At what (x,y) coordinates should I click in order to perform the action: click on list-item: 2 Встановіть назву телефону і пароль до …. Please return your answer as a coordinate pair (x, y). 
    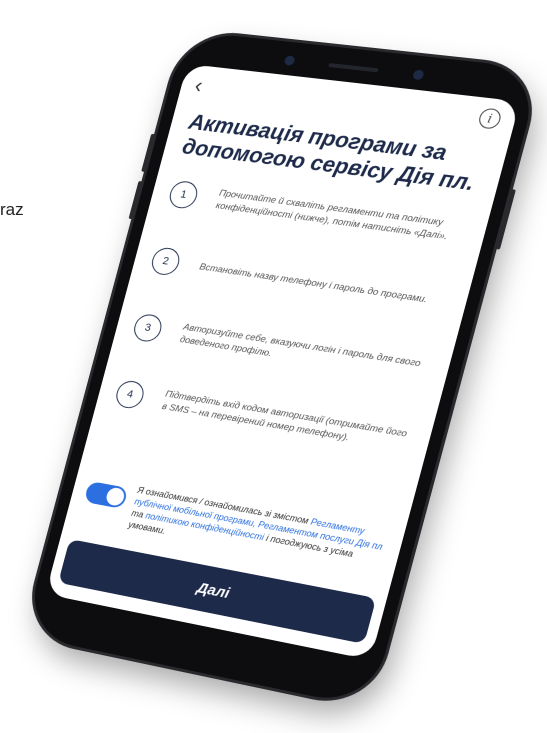
    Looking at the image, I should click on (299, 281).